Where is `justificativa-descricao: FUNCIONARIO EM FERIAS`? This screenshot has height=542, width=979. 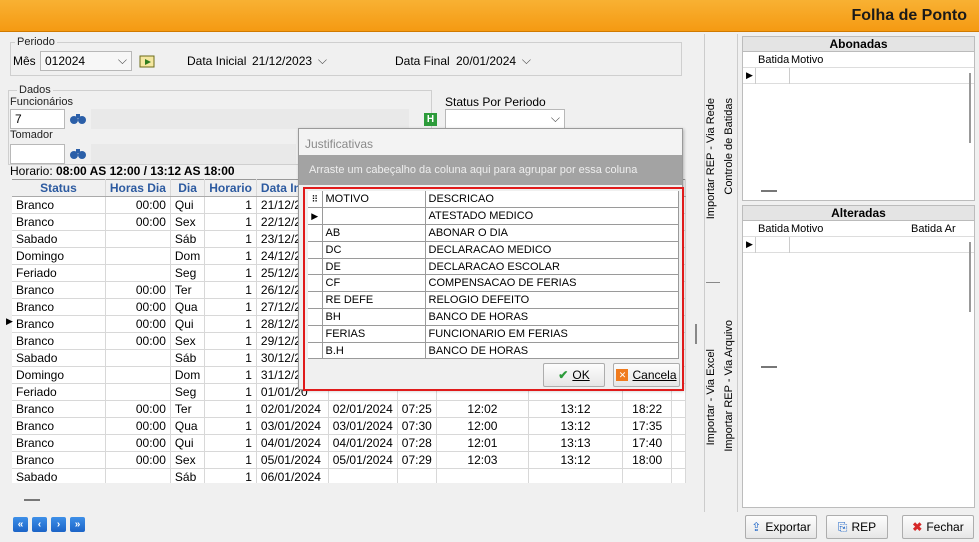
justificativa-descricao: FUNCIONARIO EM FERIAS is located at coordinates (552, 334).